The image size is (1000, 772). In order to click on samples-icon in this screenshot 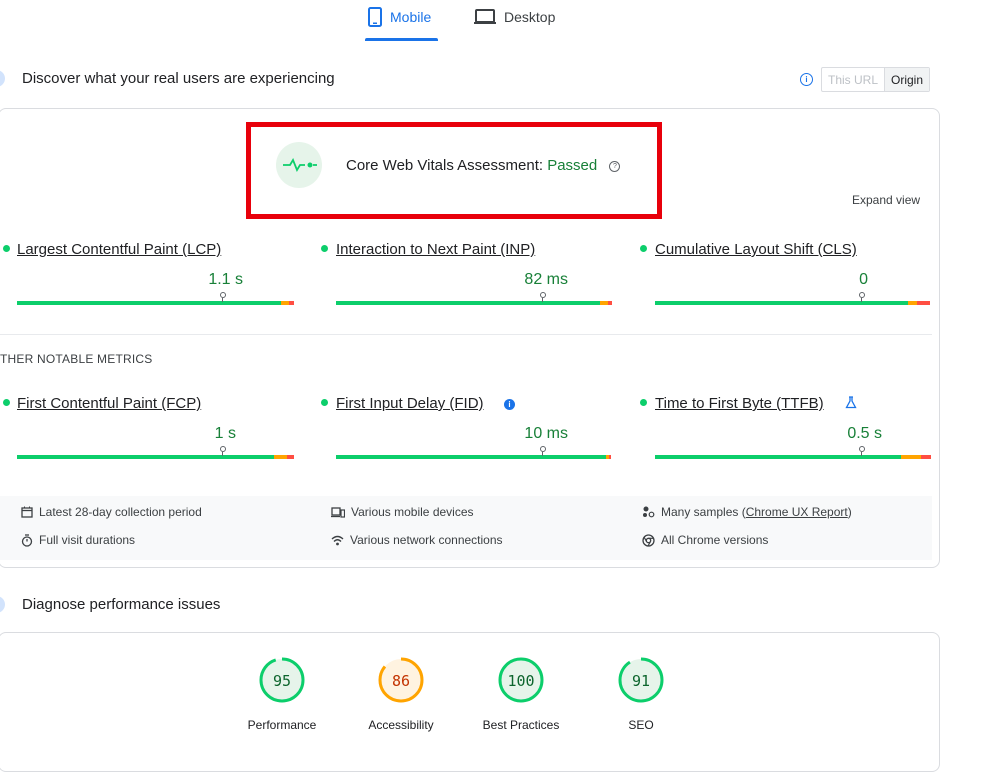, I will do `click(649, 512)`.